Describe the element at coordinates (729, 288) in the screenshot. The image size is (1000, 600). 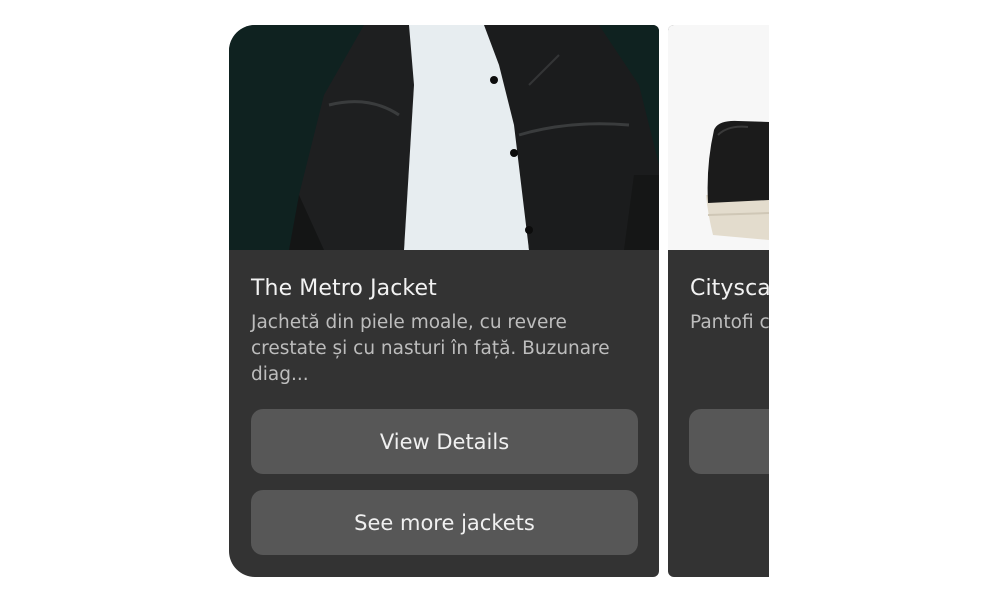
I see `product-title: Citysca` at that location.